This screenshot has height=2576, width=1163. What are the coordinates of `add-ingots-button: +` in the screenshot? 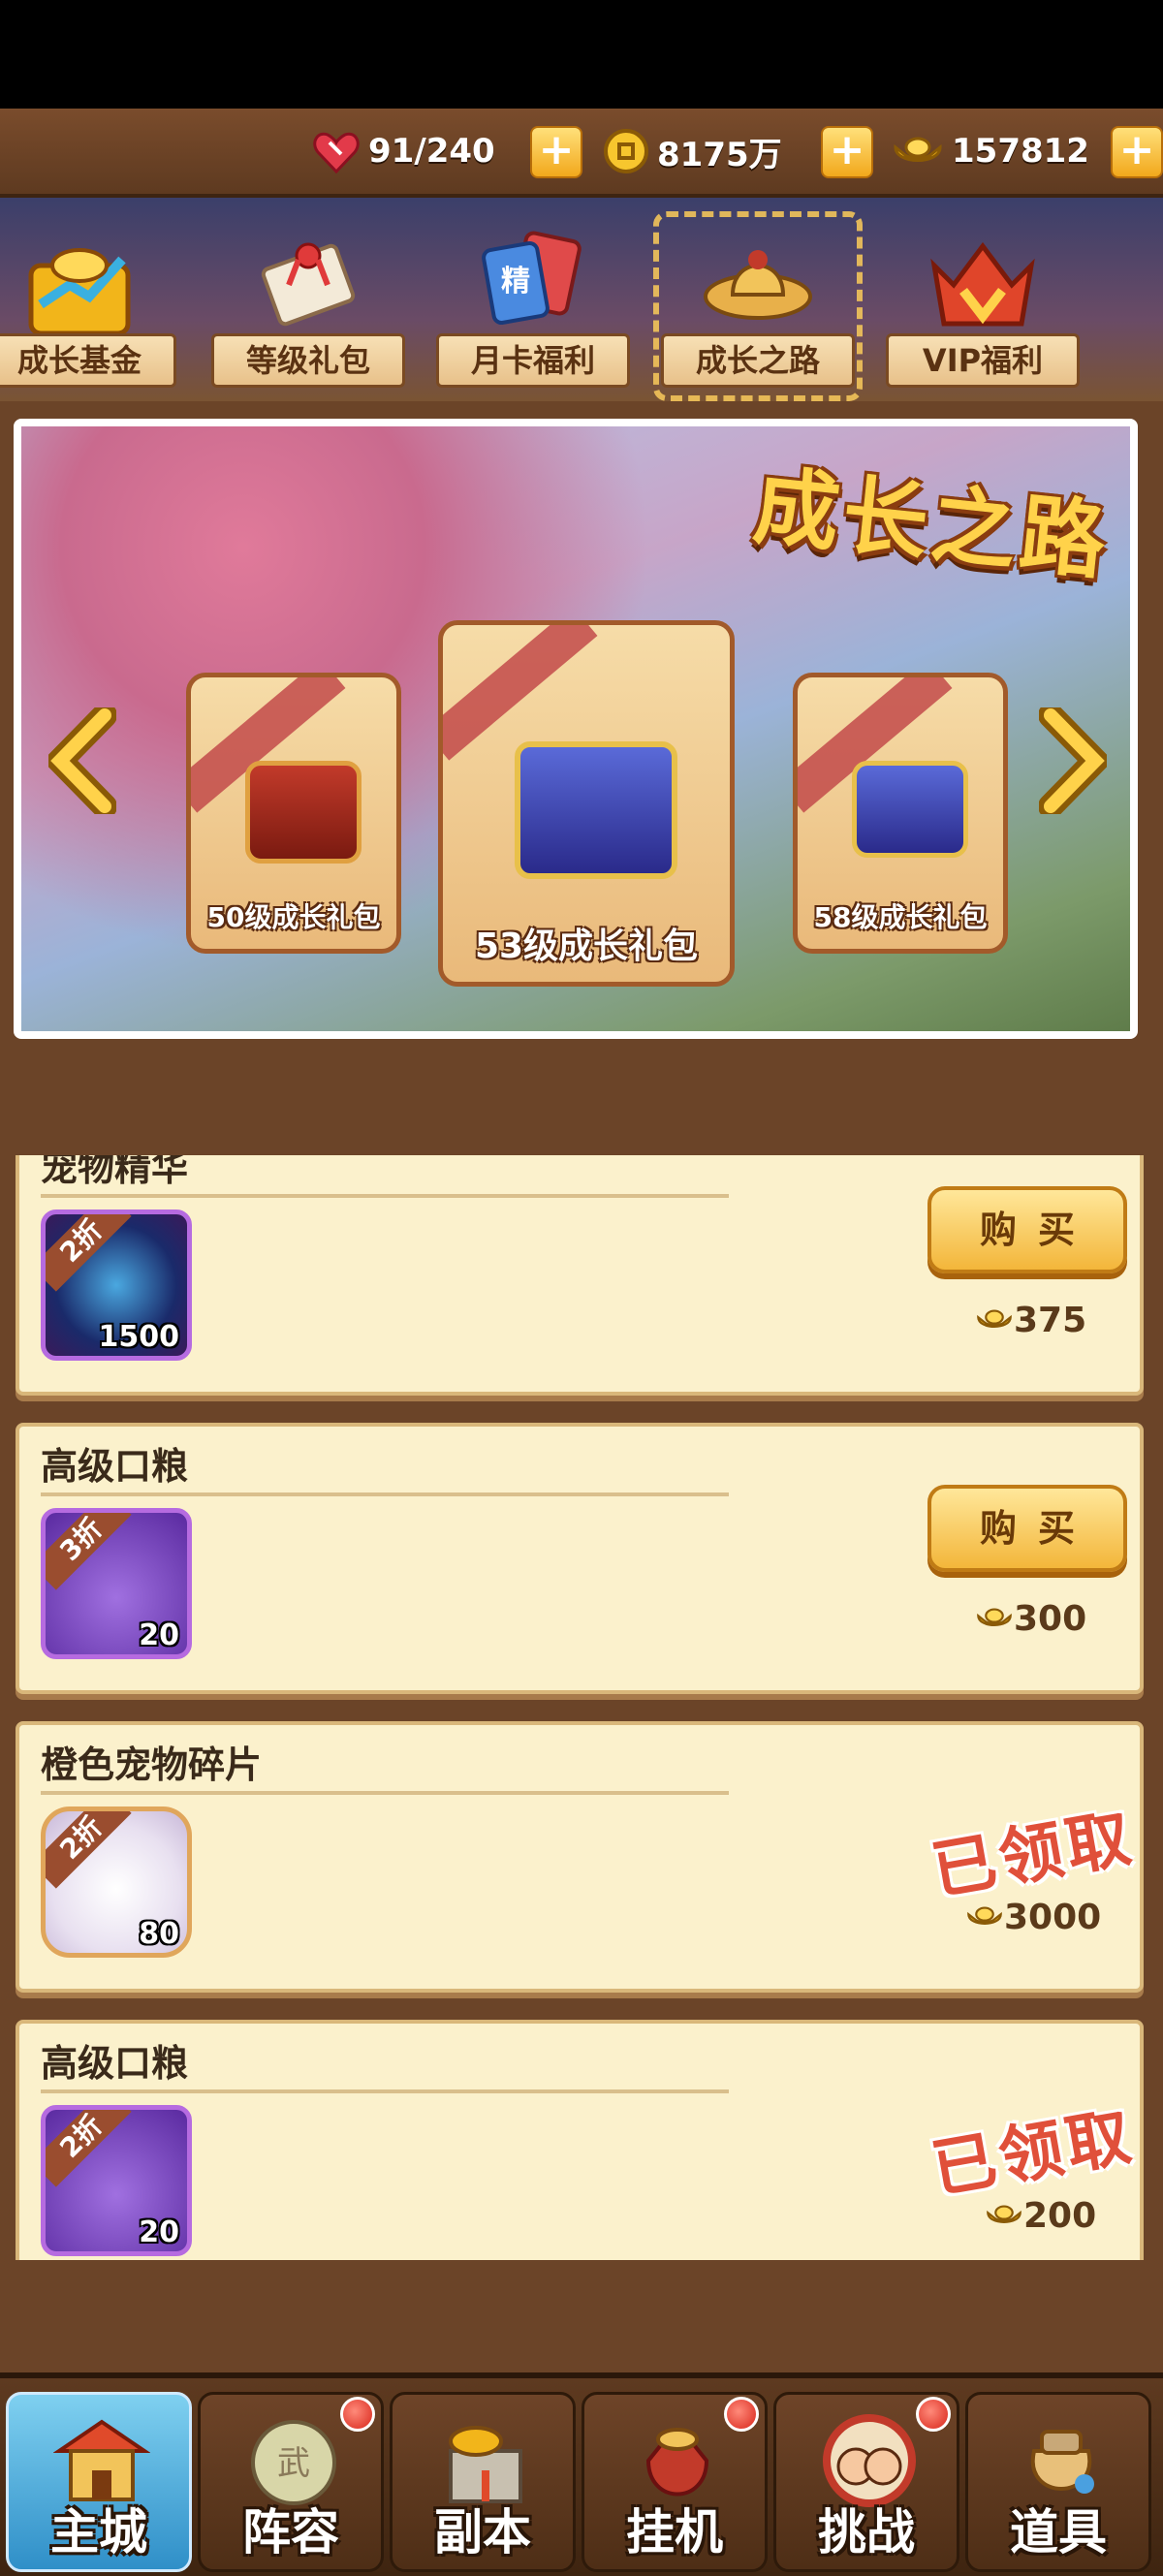 It's located at (1137, 152).